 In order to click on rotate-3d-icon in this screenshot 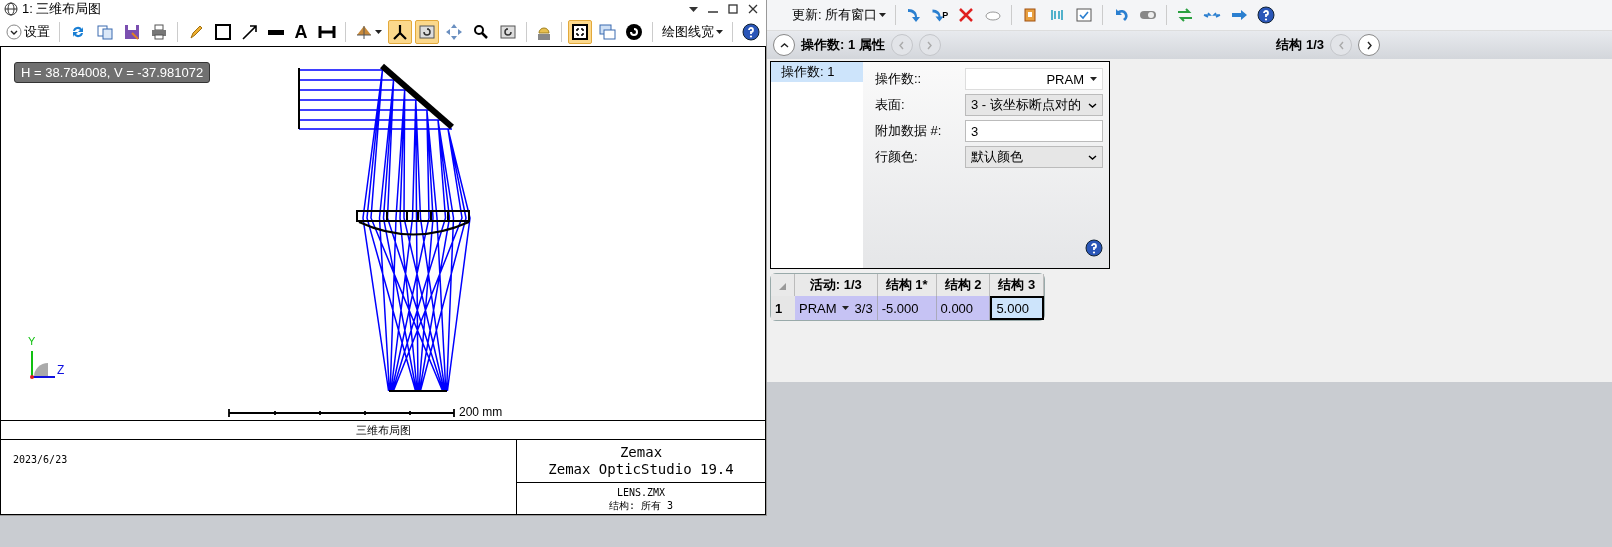, I will do `click(364, 32)`.